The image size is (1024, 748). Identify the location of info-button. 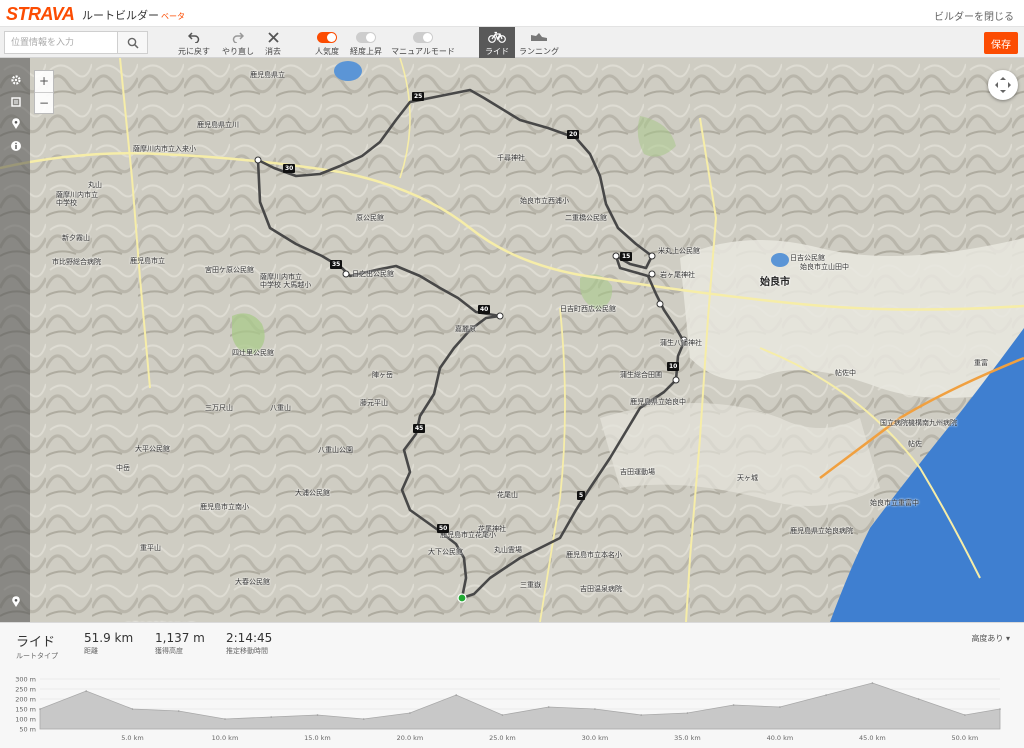
(16, 146).